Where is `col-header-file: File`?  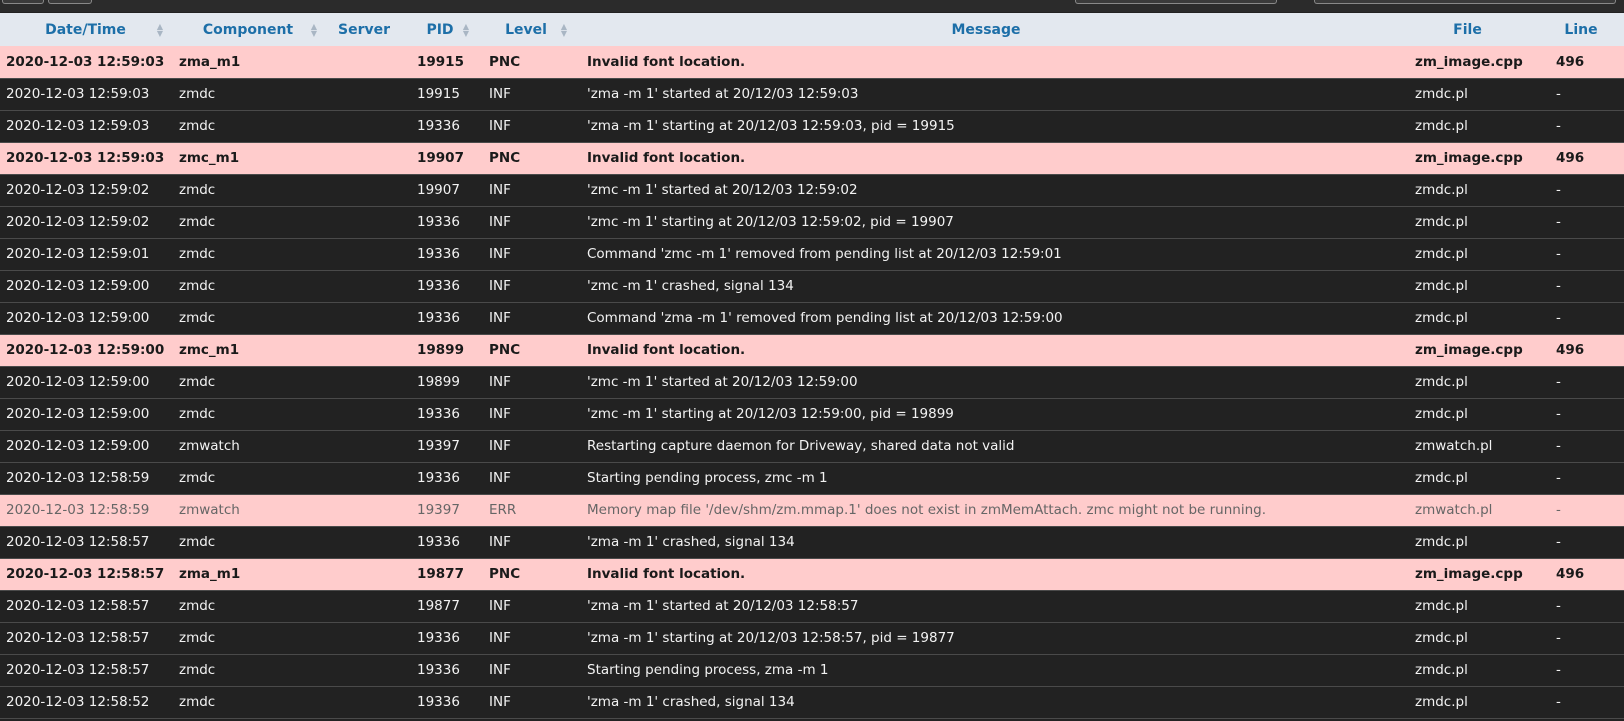
col-header-file: File is located at coordinates (1467, 29).